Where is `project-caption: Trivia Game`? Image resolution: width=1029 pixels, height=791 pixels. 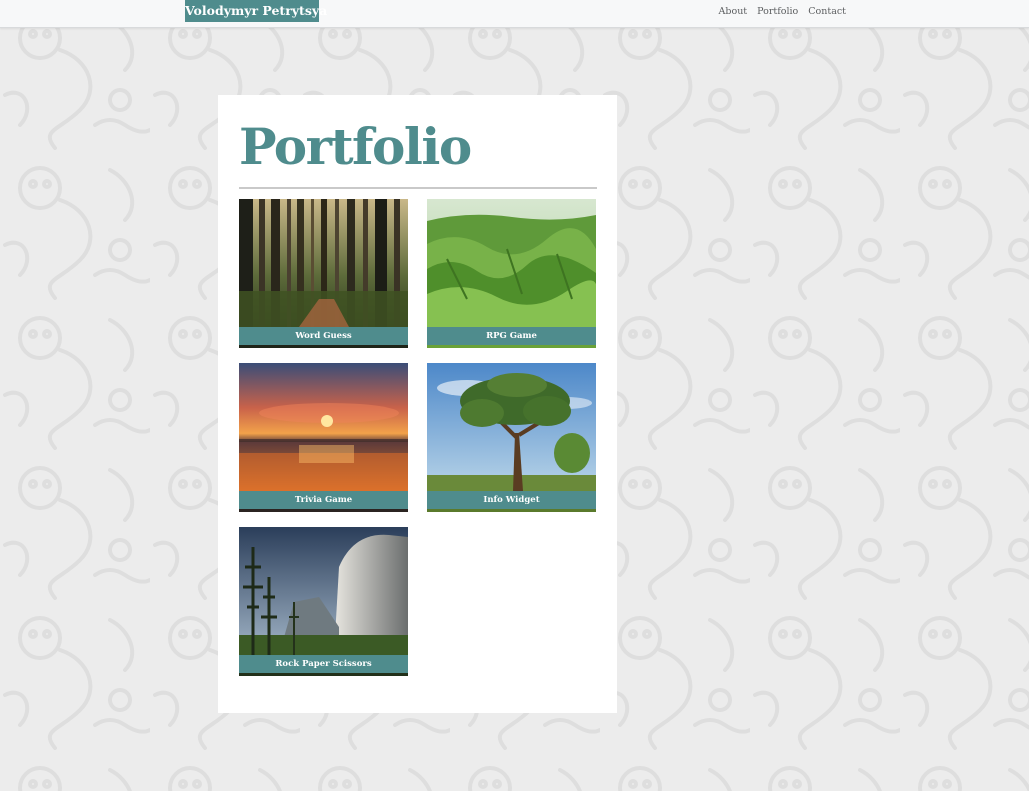 project-caption: Trivia Game is located at coordinates (323, 500).